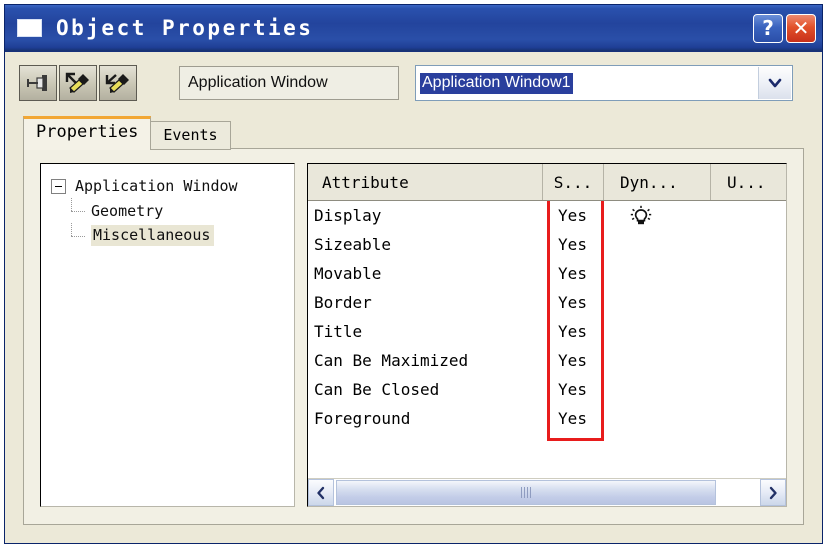 The width and height of the screenshot is (827, 548). Describe the element at coordinates (773, 492) in the screenshot. I see `chevron-right-icon` at that location.